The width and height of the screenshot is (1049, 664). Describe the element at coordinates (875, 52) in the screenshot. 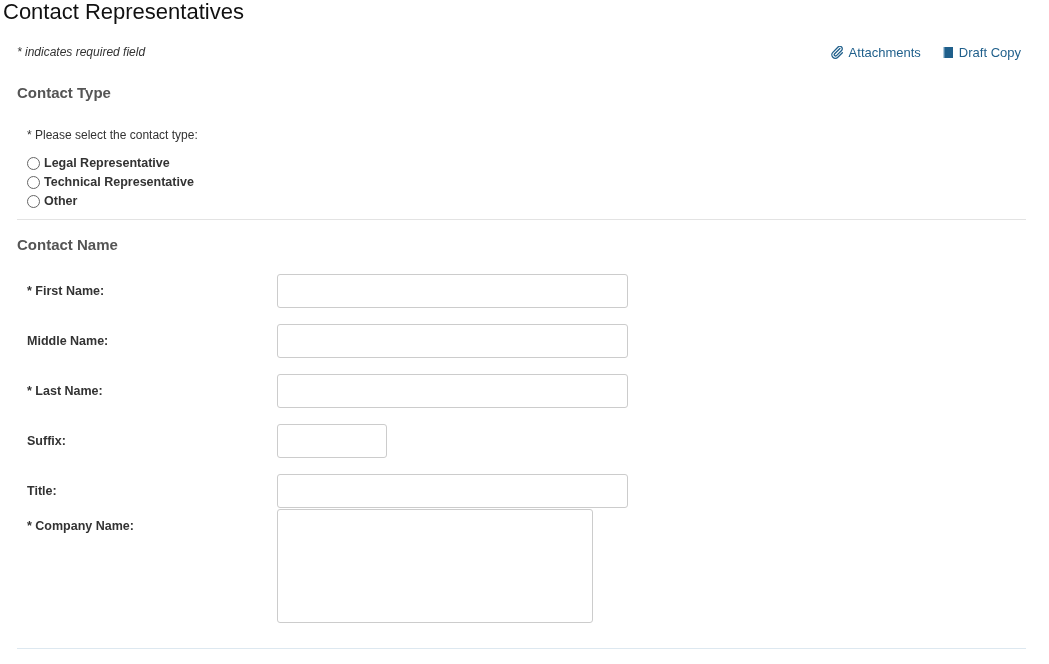

I see `toolbar-link: Attachments` at that location.